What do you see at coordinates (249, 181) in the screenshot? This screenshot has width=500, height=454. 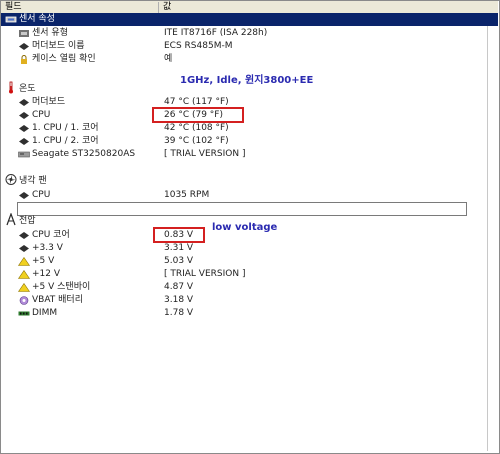 I see `group-cooling-fan: 냉각 팬` at bounding box center [249, 181].